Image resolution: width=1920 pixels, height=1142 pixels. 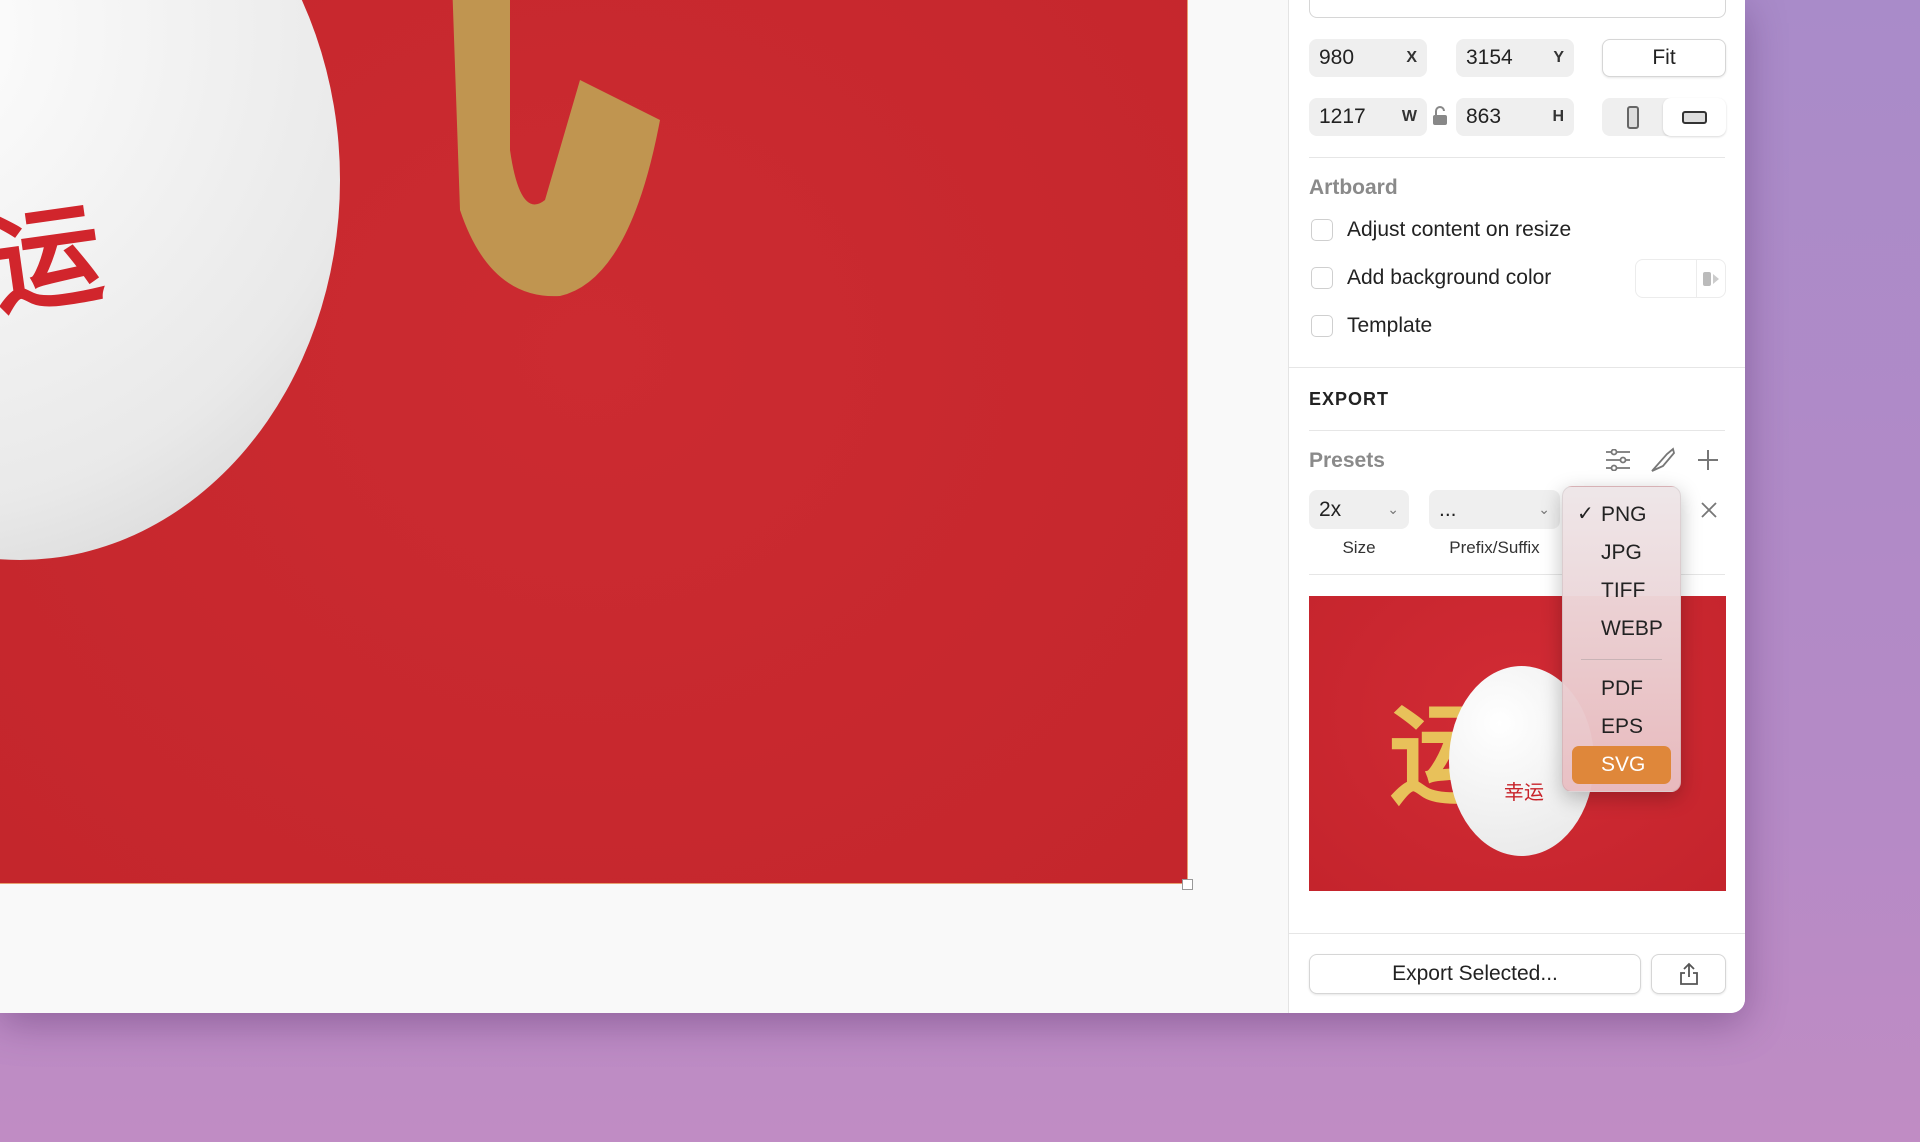 What do you see at coordinates (1711, 279) in the screenshot?
I see `color-picker-icon` at bounding box center [1711, 279].